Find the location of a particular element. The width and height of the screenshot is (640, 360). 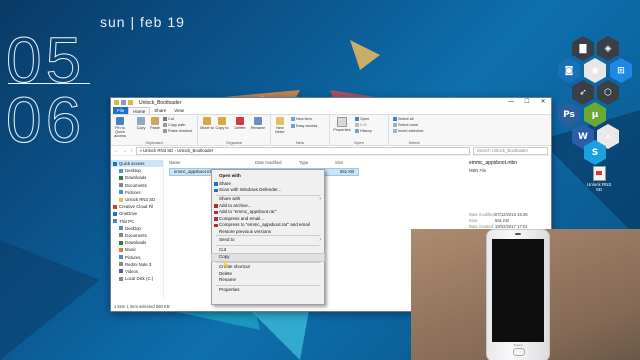

context-menu-item: Send to › is located at coordinates (268, 240).